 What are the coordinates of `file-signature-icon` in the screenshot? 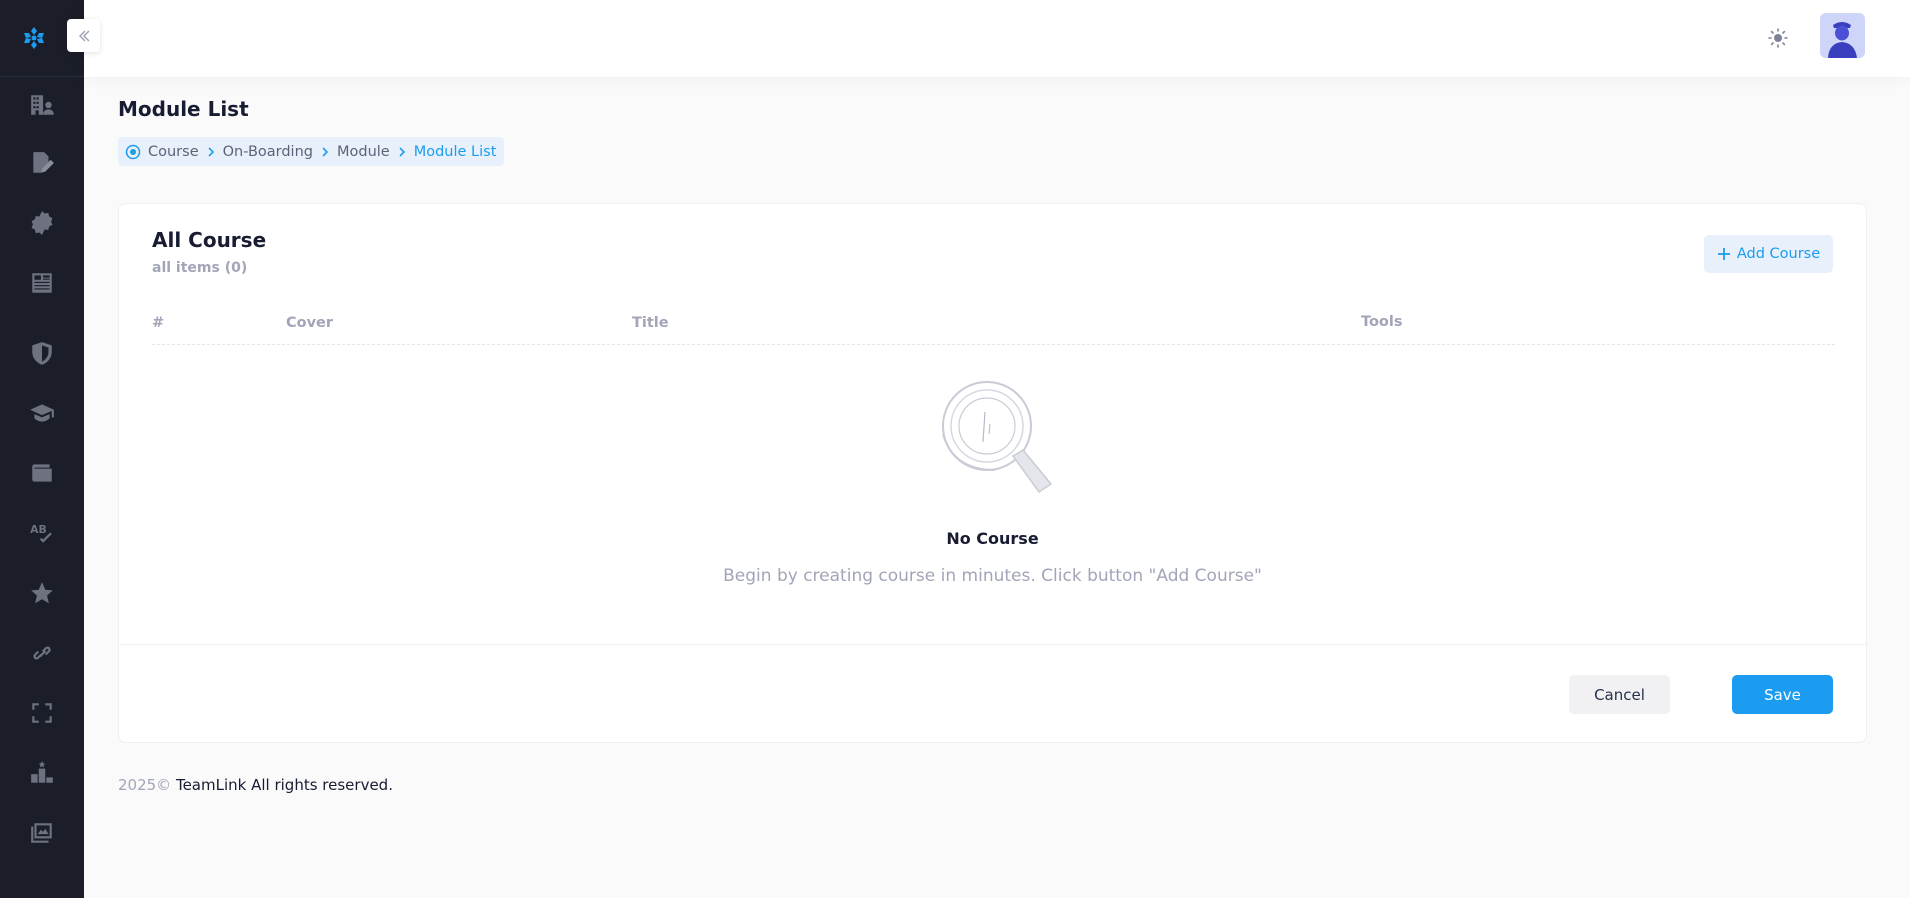 It's located at (43, 162).